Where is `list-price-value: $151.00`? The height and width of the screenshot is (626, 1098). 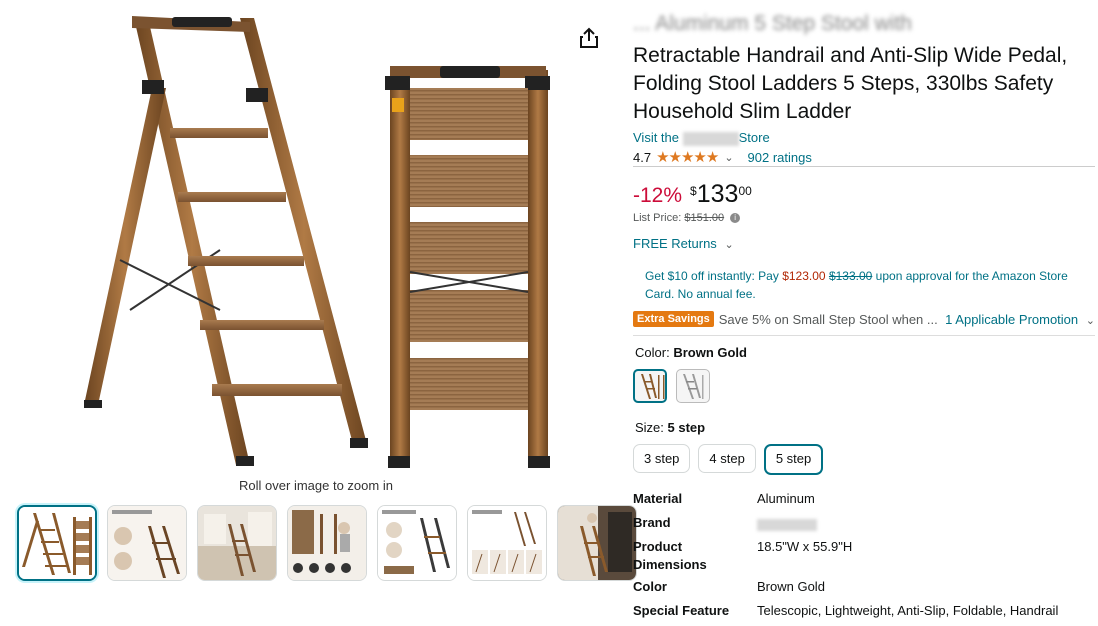
list-price-value: $151.00 is located at coordinates (704, 218).